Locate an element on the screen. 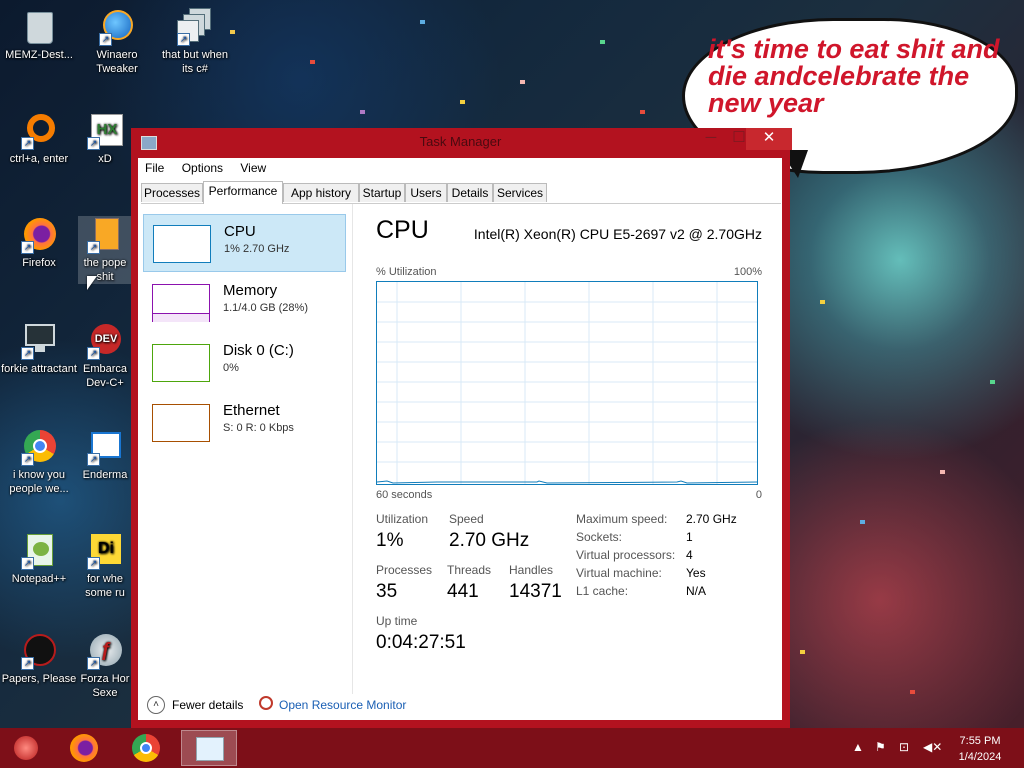  tab-performance: Performance is located at coordinates (243, 192).